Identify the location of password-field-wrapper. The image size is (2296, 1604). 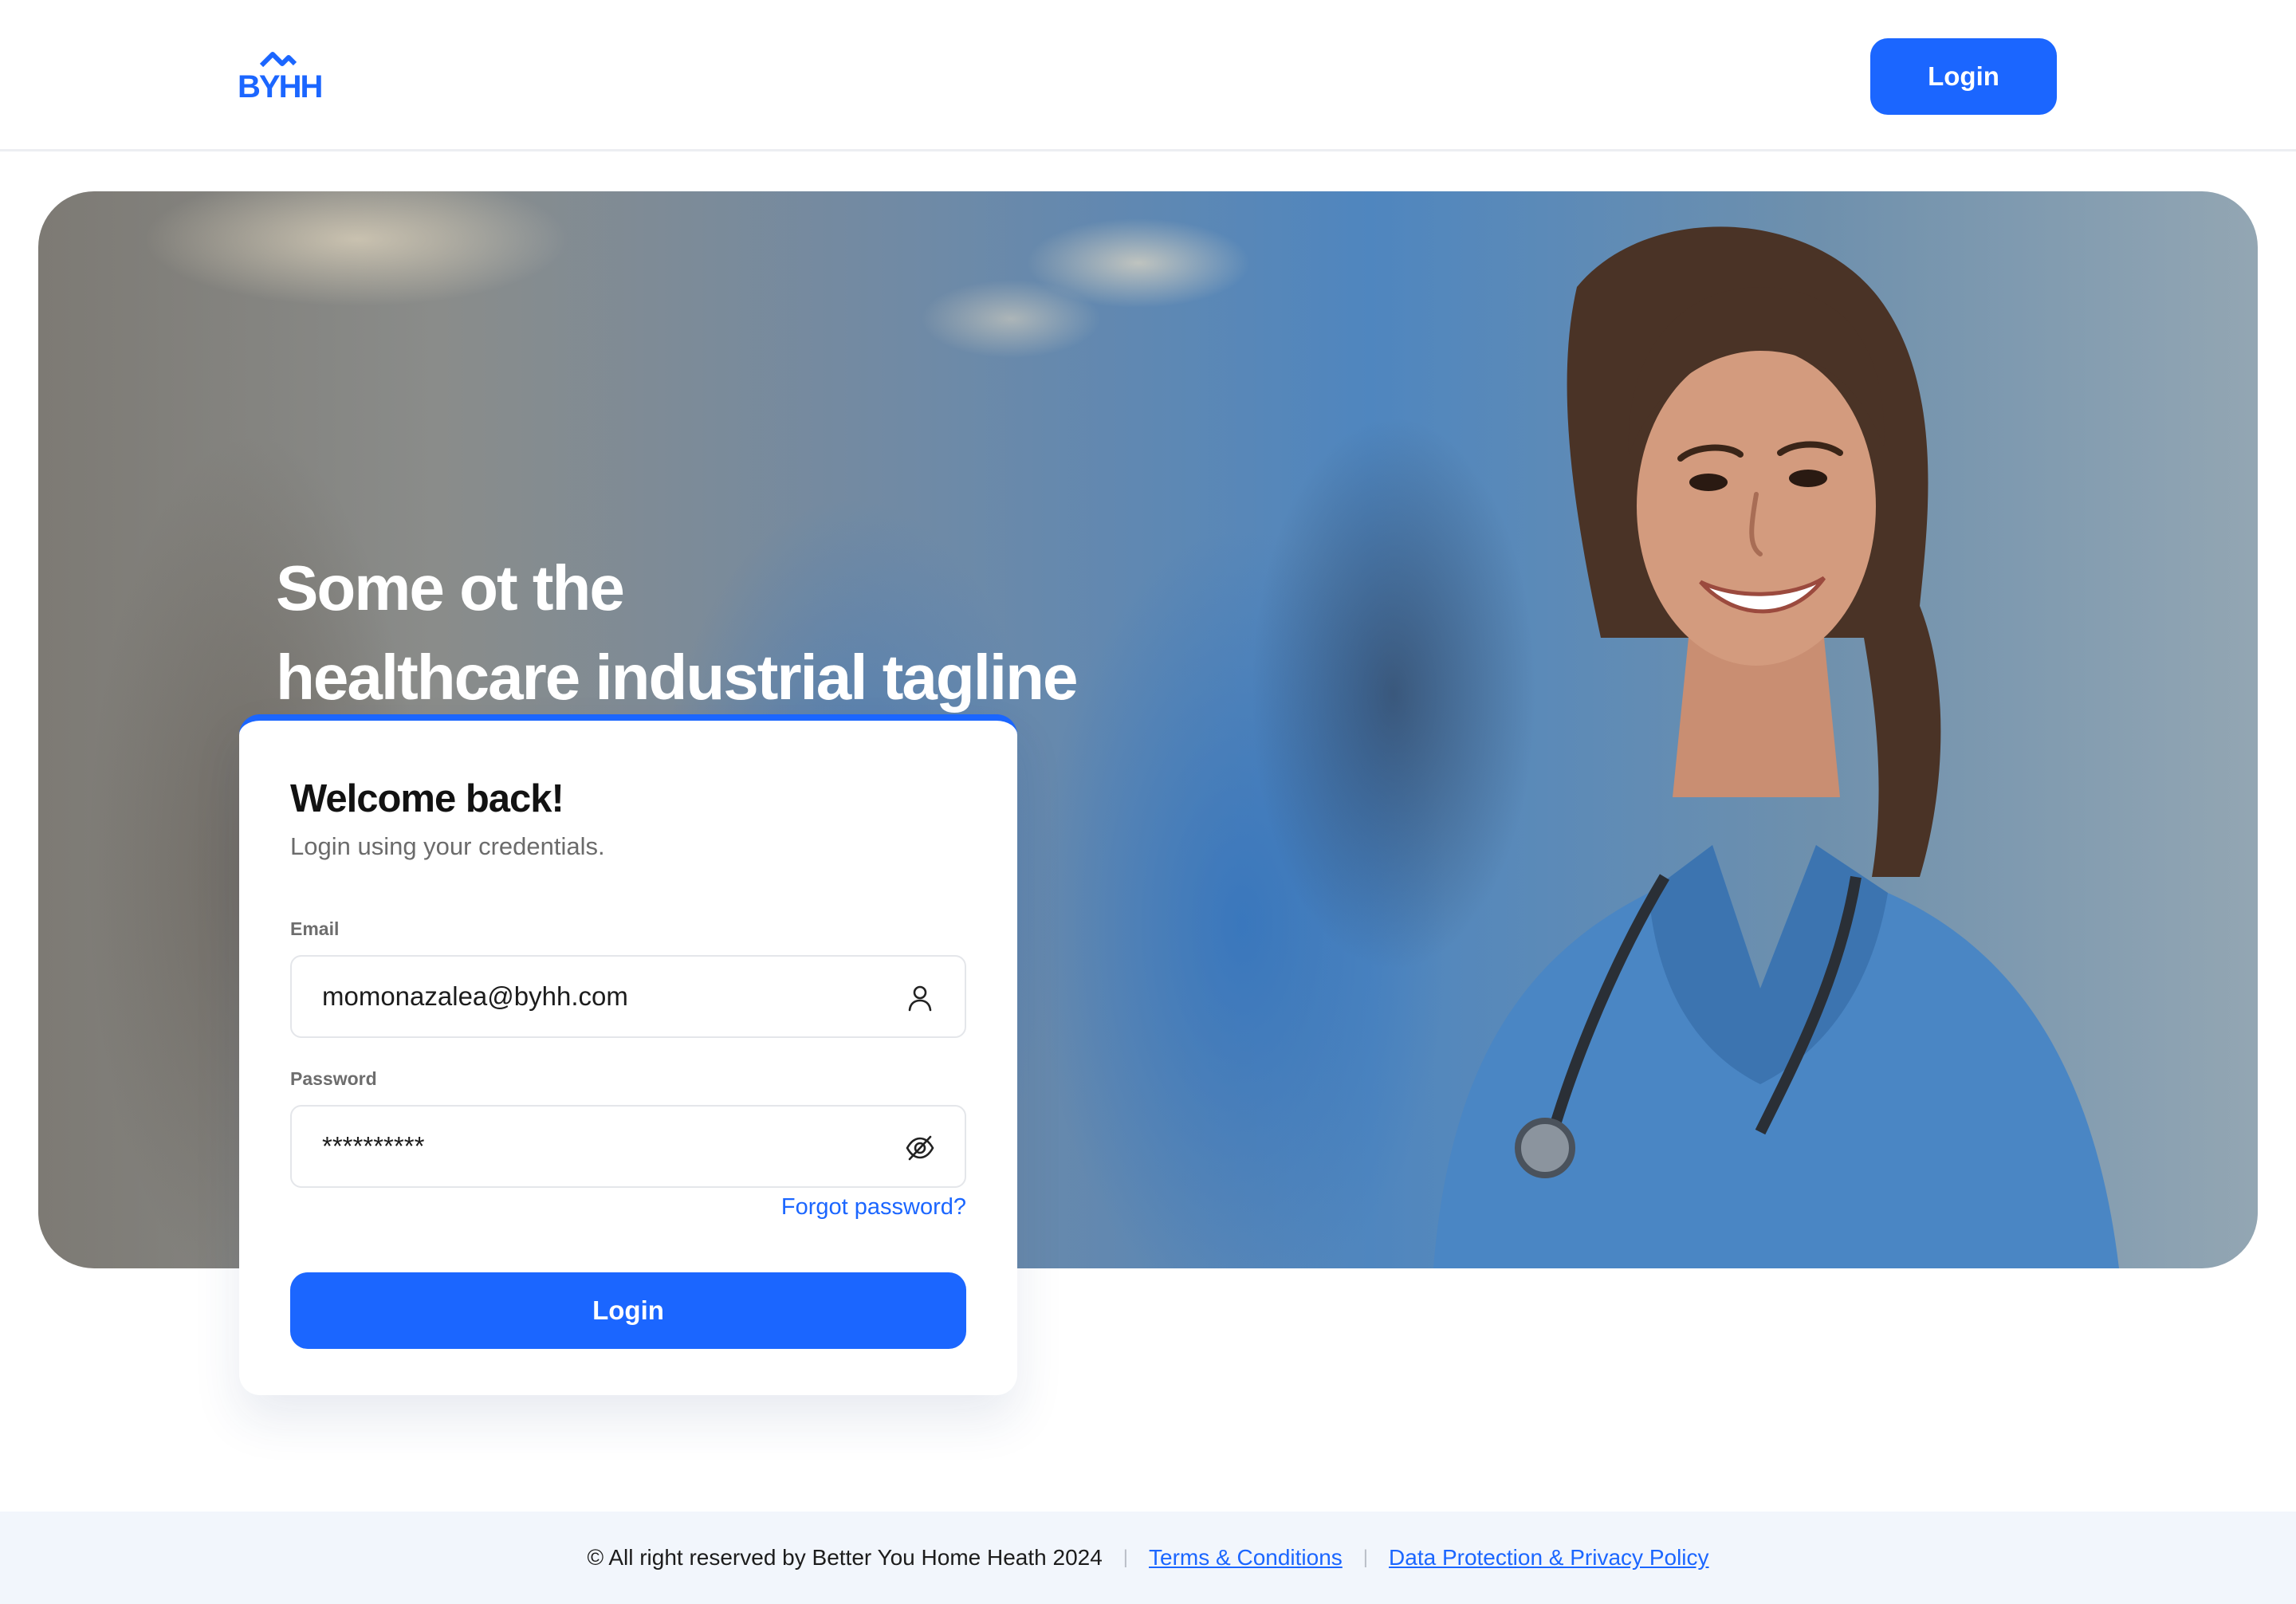
(628, 1146).